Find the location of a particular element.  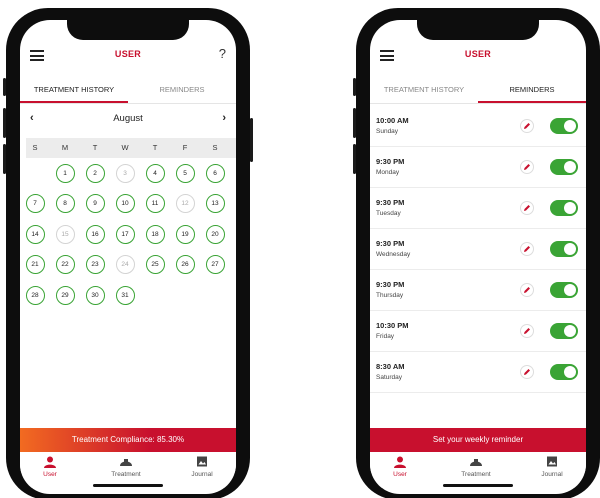

calendar-day: 26 is located at coordinates (185, 264).